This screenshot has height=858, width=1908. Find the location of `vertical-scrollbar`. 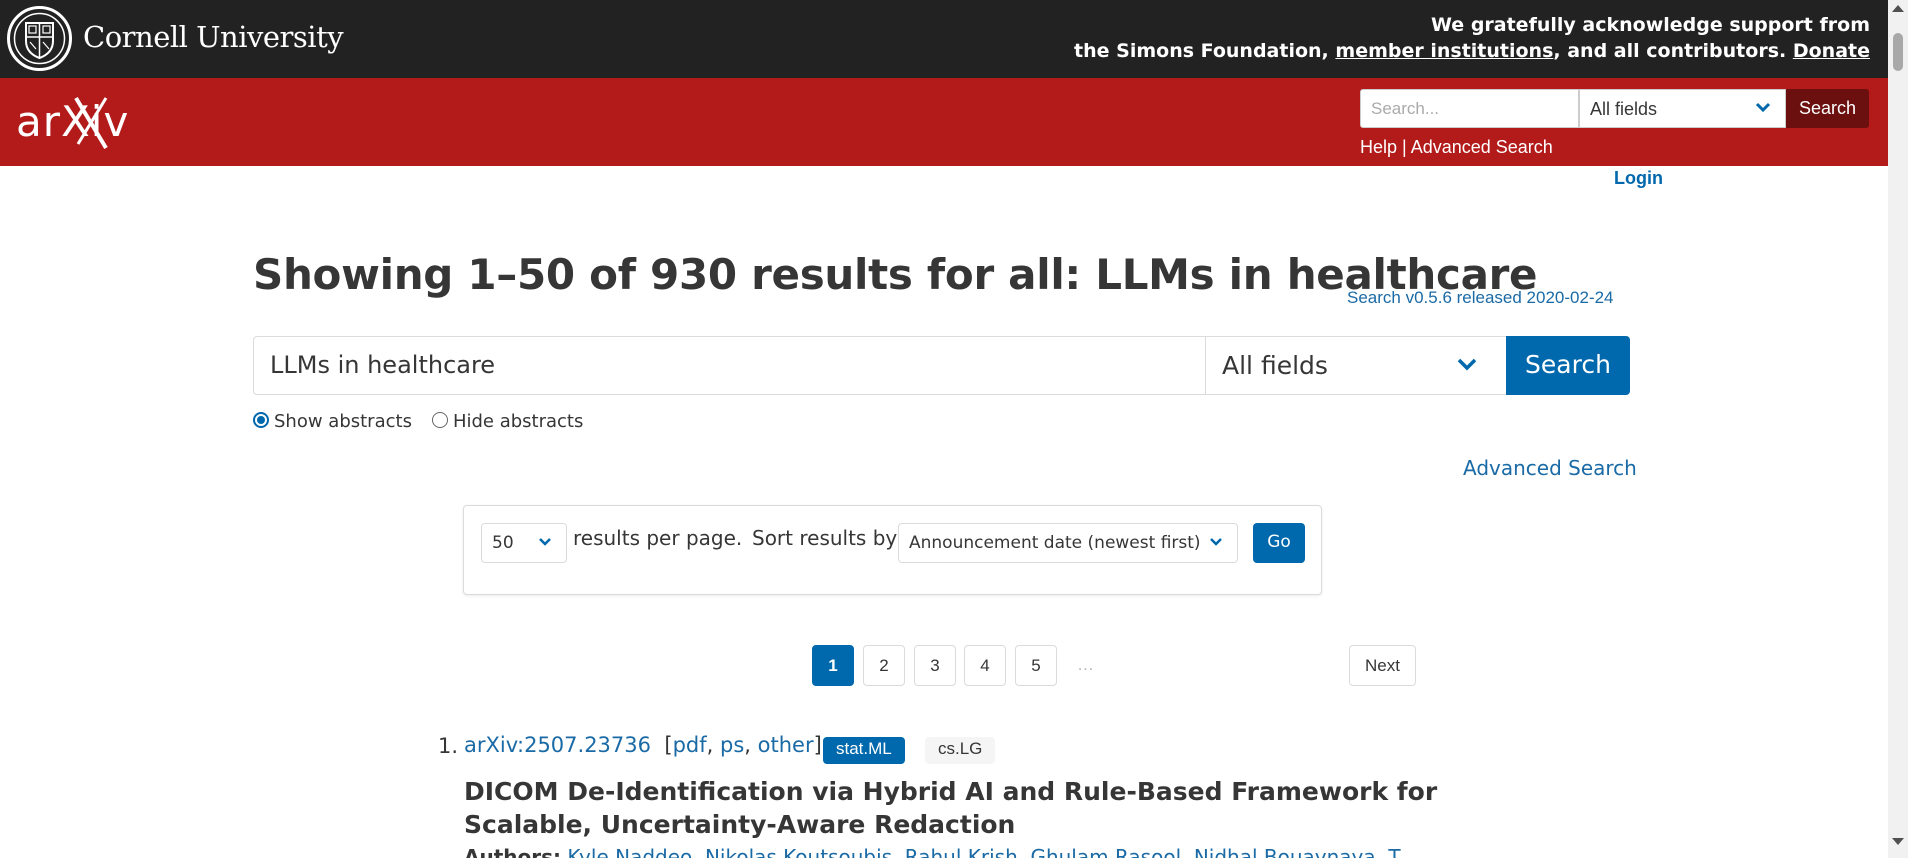

vertical-scrollbar is located at coordinates (1898, 429).